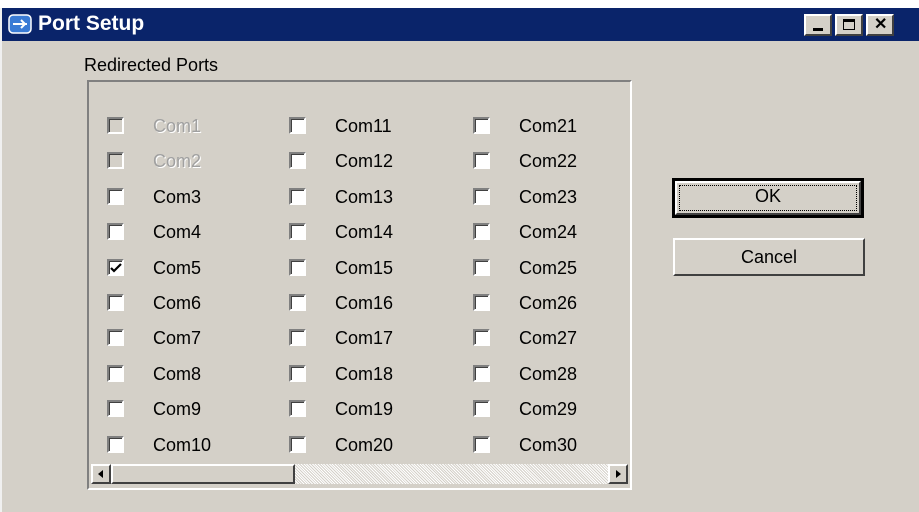 The width and height of the screenshot is (919, 512). What do you see at coordinates (182, 444) in the screenshot?
I see `port-label: Com10` at bounding box center [182, 444].